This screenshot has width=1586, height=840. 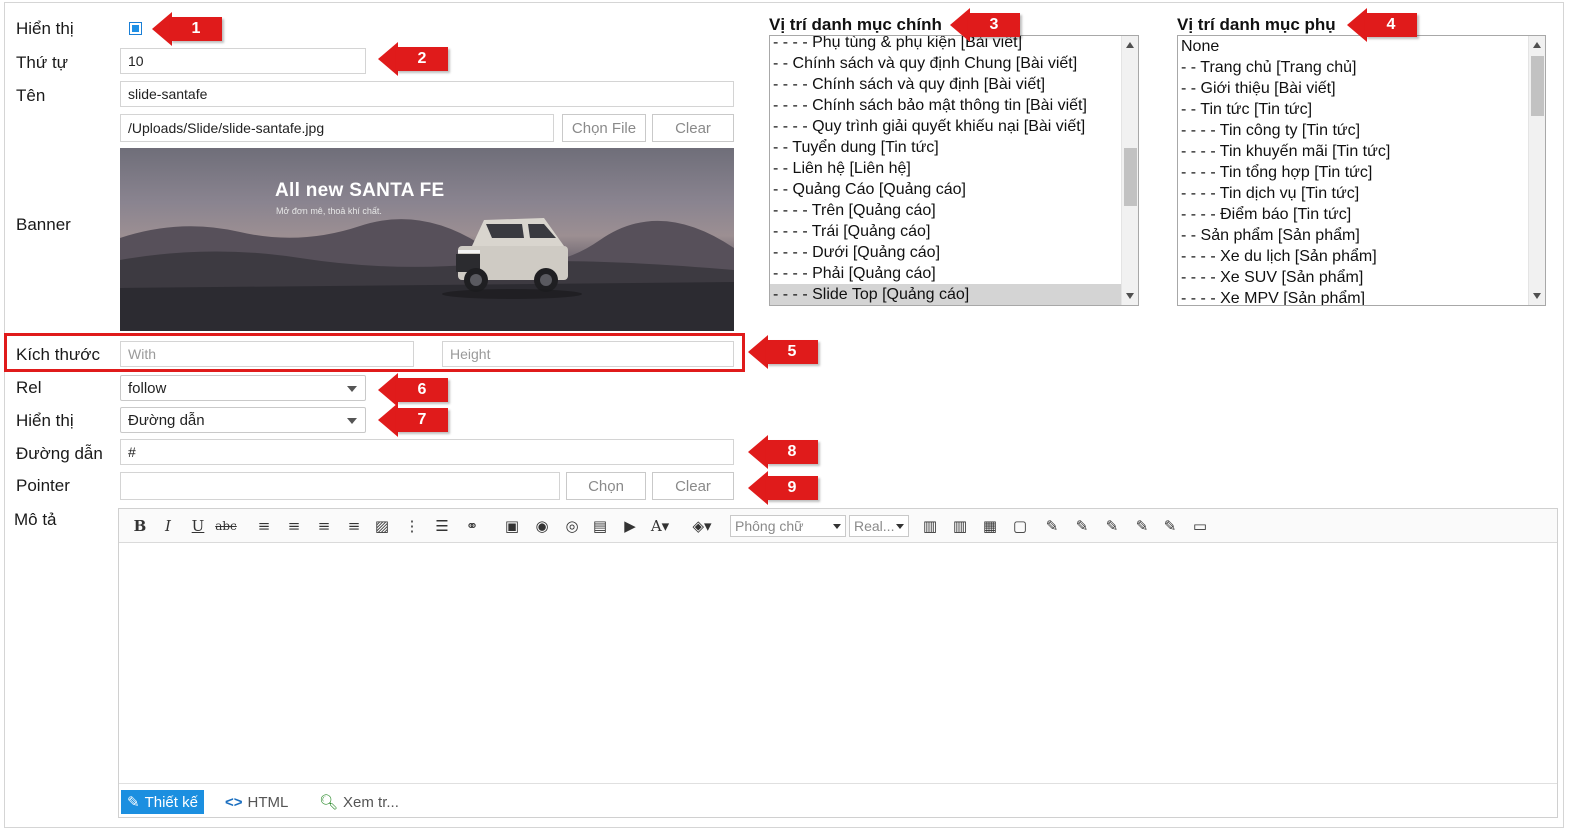 What do you see at coordinates (572, 526) in the screenshot?
I see `media-icon: ◎` at bounding box center [572, 526].